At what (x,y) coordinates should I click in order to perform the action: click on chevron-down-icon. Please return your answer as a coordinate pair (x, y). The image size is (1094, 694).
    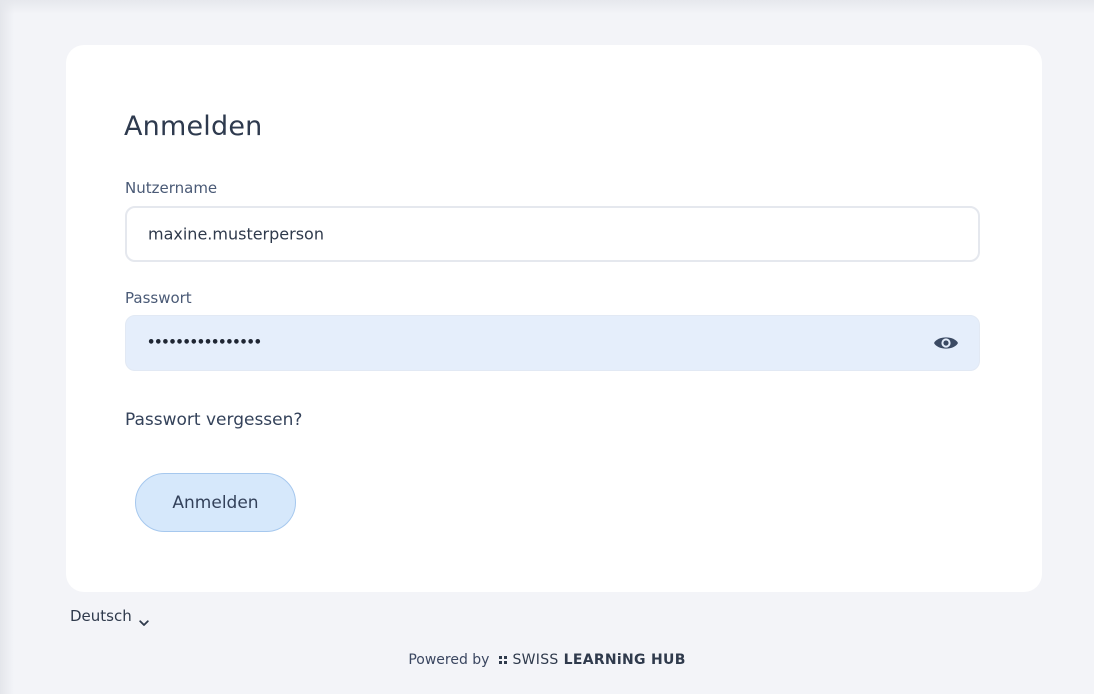
    Looking at the image, I should click on (144, 619).